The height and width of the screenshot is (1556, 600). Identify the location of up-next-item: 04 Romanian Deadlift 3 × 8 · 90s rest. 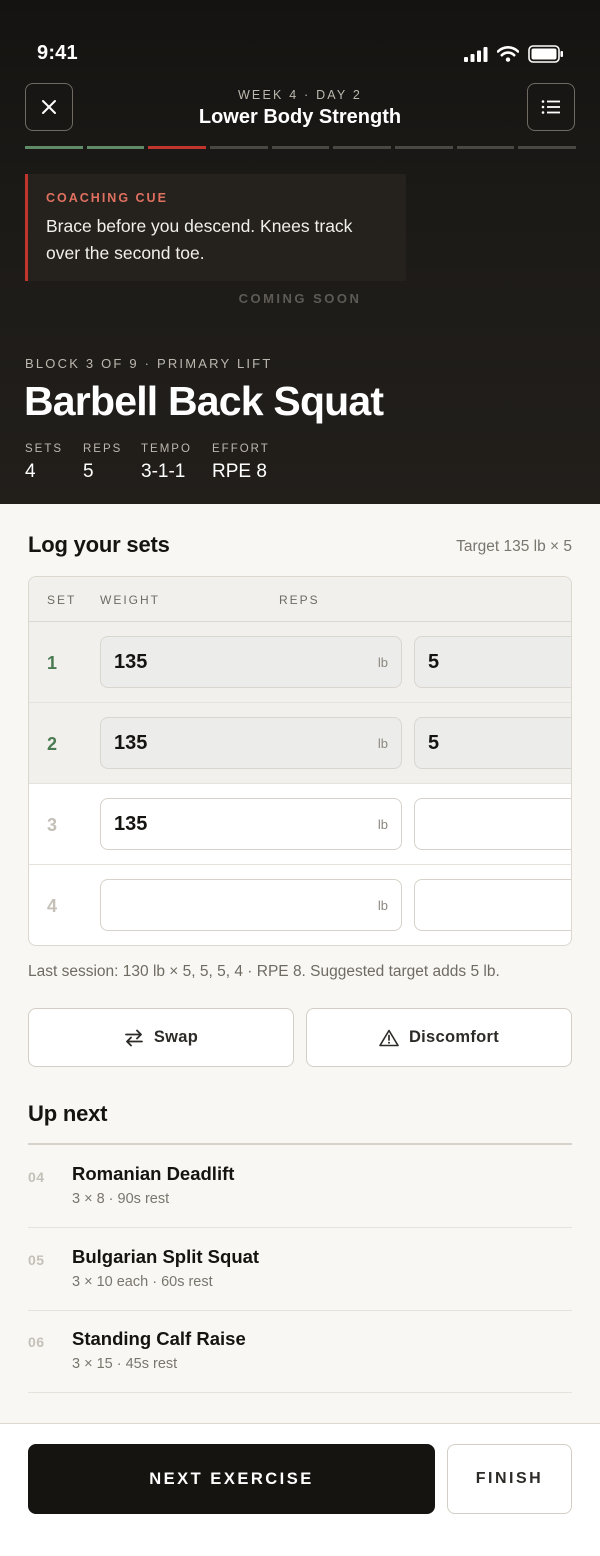
(300, 1186).